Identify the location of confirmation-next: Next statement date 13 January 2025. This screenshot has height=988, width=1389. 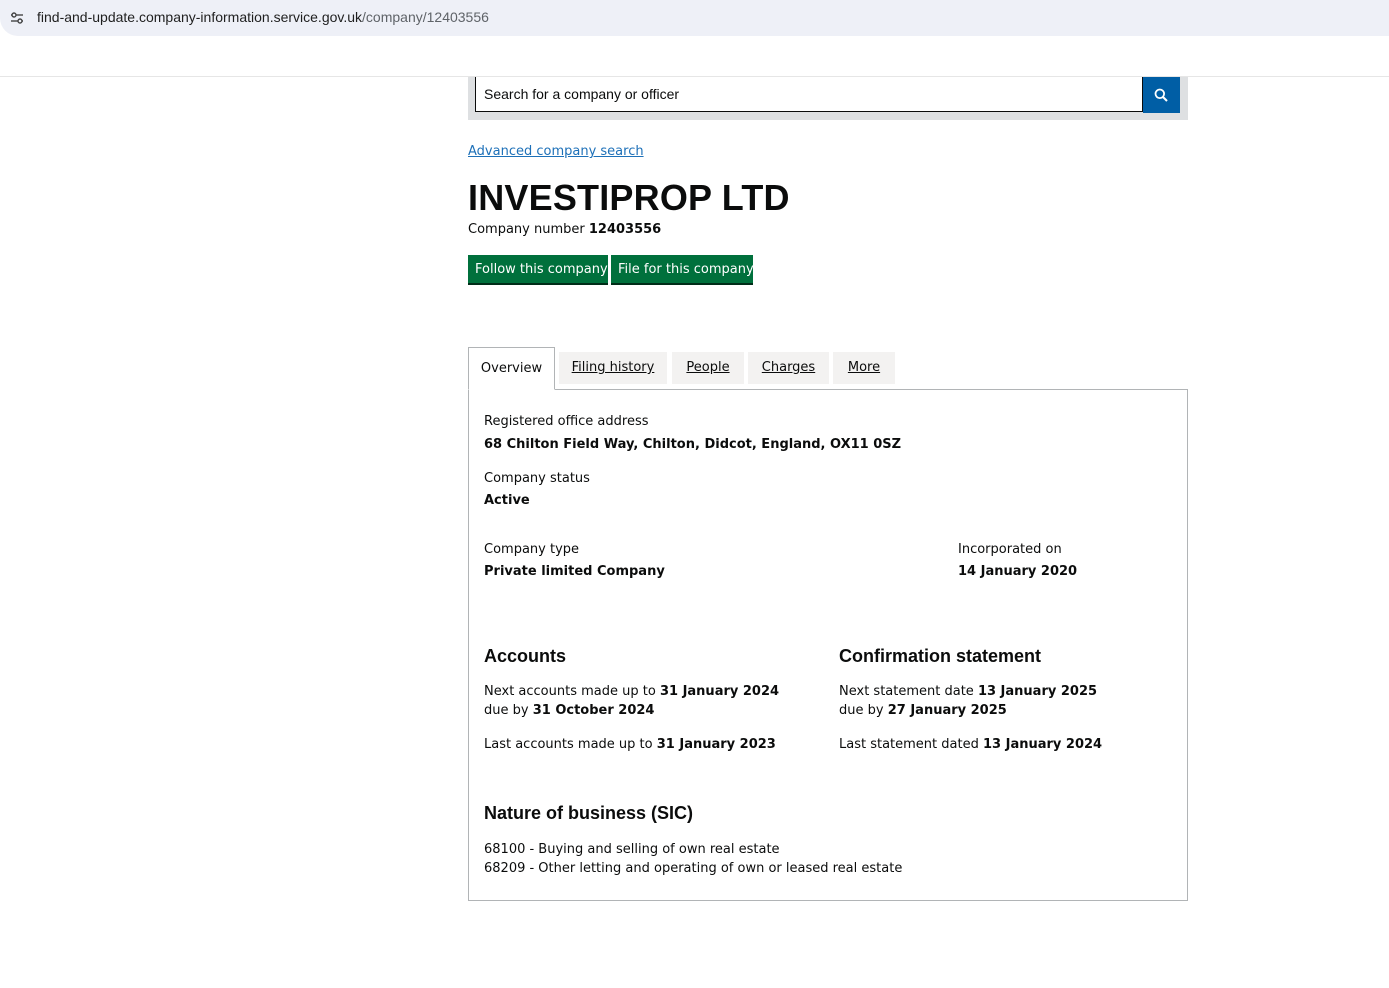
(968, 691).